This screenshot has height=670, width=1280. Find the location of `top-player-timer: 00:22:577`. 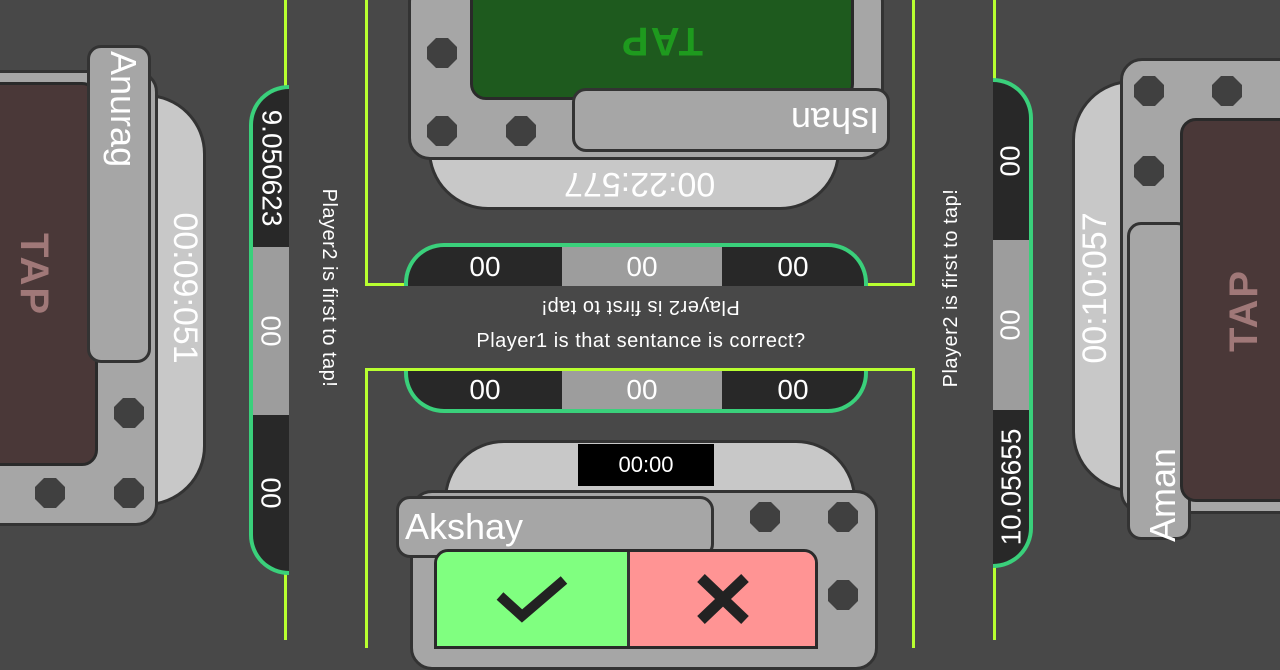

top-player-timer: 00:22:577 is located at coordinates (640, 183).